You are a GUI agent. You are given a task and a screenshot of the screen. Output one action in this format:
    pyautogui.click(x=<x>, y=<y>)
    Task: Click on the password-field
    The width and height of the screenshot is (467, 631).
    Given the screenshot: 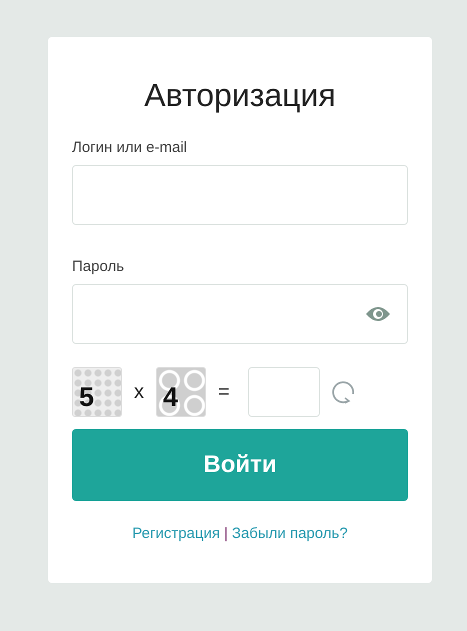 What is the action you would take?
    pyautogui.click(x=240, y=314)
    